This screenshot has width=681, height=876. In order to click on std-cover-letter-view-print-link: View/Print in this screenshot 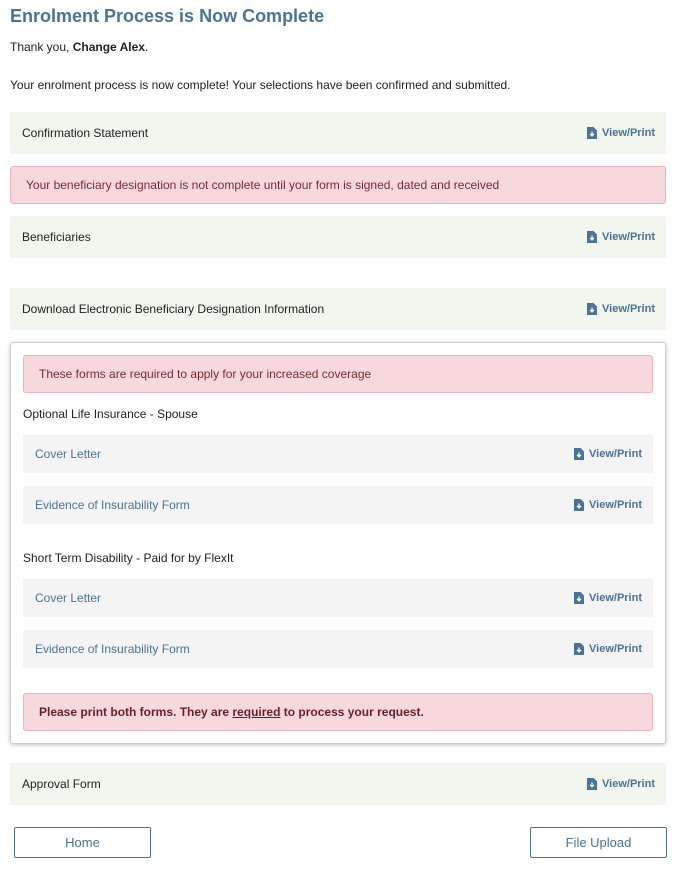, I will do `click(608, 598)`.